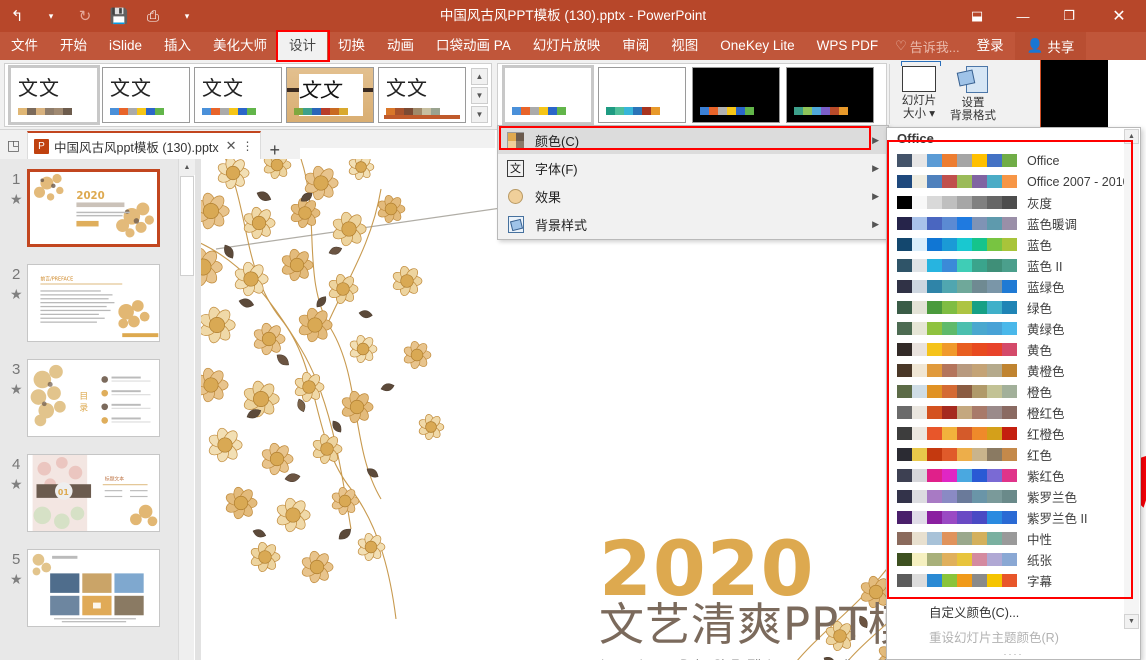 Image resolution: width=1146 pixels, height=660 pixels. What do you see at coordinates (1131, 136) in the screenshot?
I see `theme-colors-scroll-up-icon: ▲` at bounding box center [1131, 136].